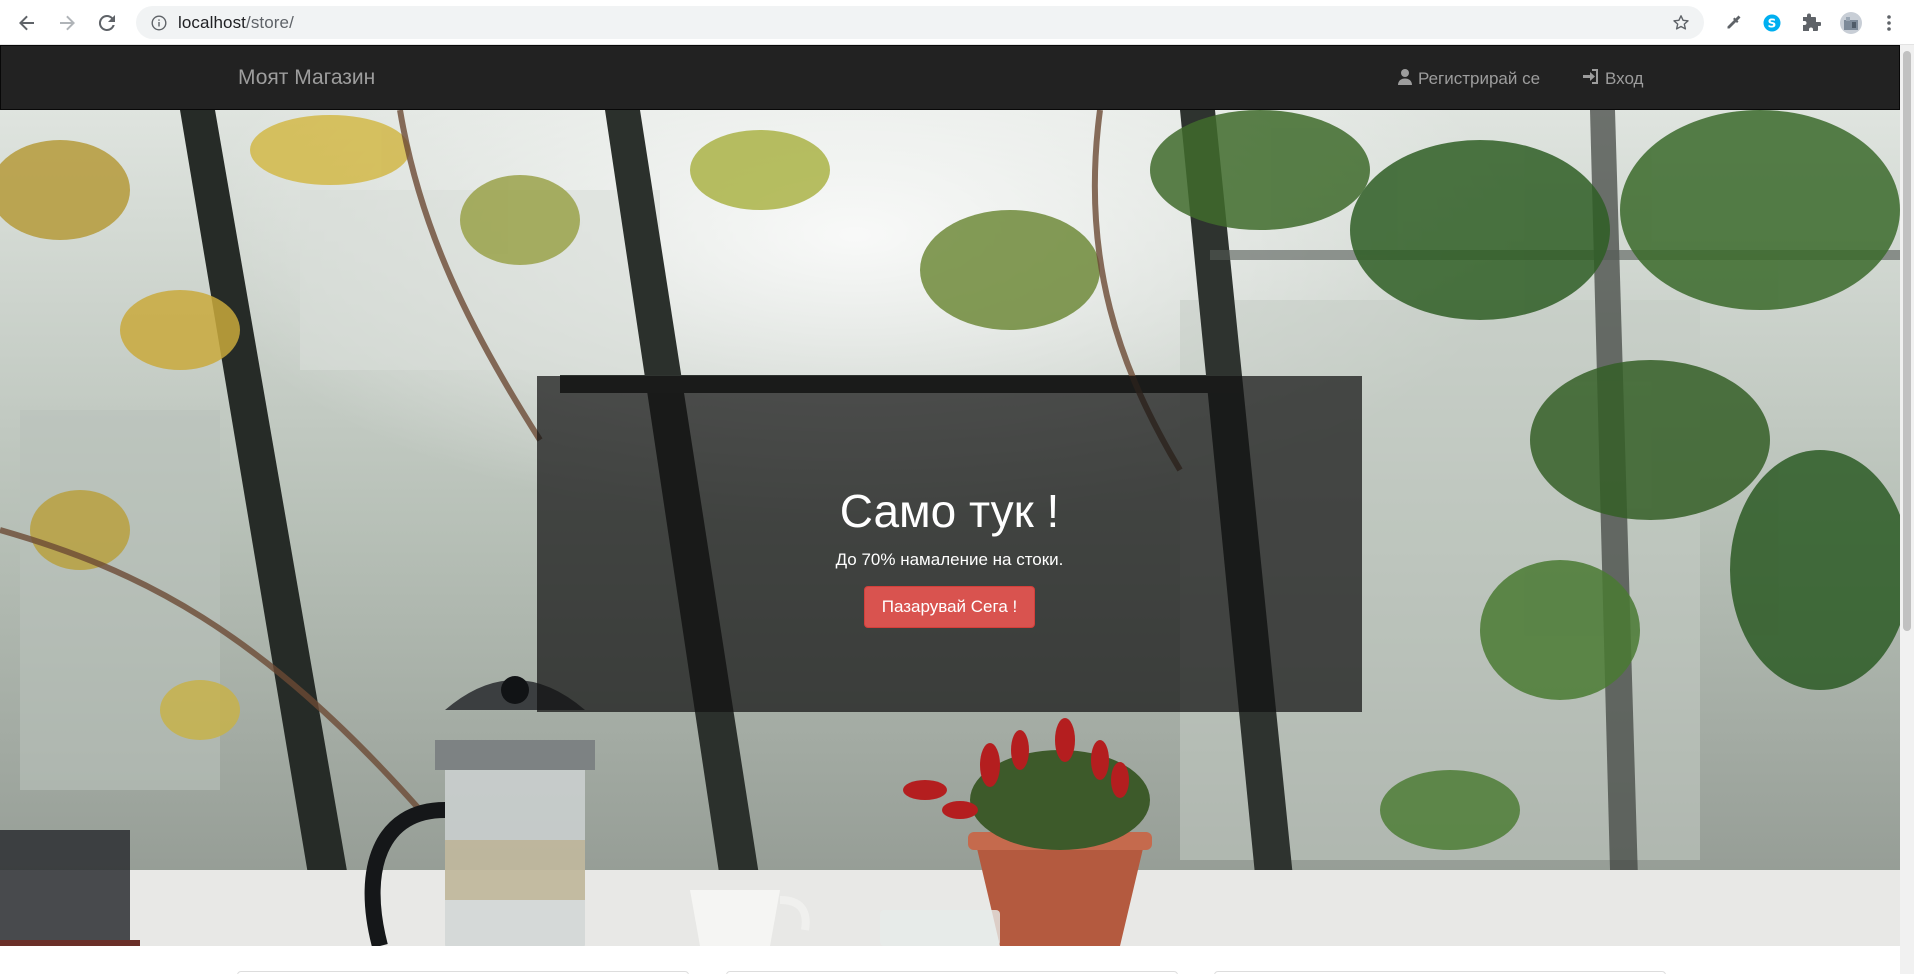 This screenshot has width=1914, height=974. Describe the element at coordinates (1889, 23) in the screenshot. I see `more-menu-icon` at that location.